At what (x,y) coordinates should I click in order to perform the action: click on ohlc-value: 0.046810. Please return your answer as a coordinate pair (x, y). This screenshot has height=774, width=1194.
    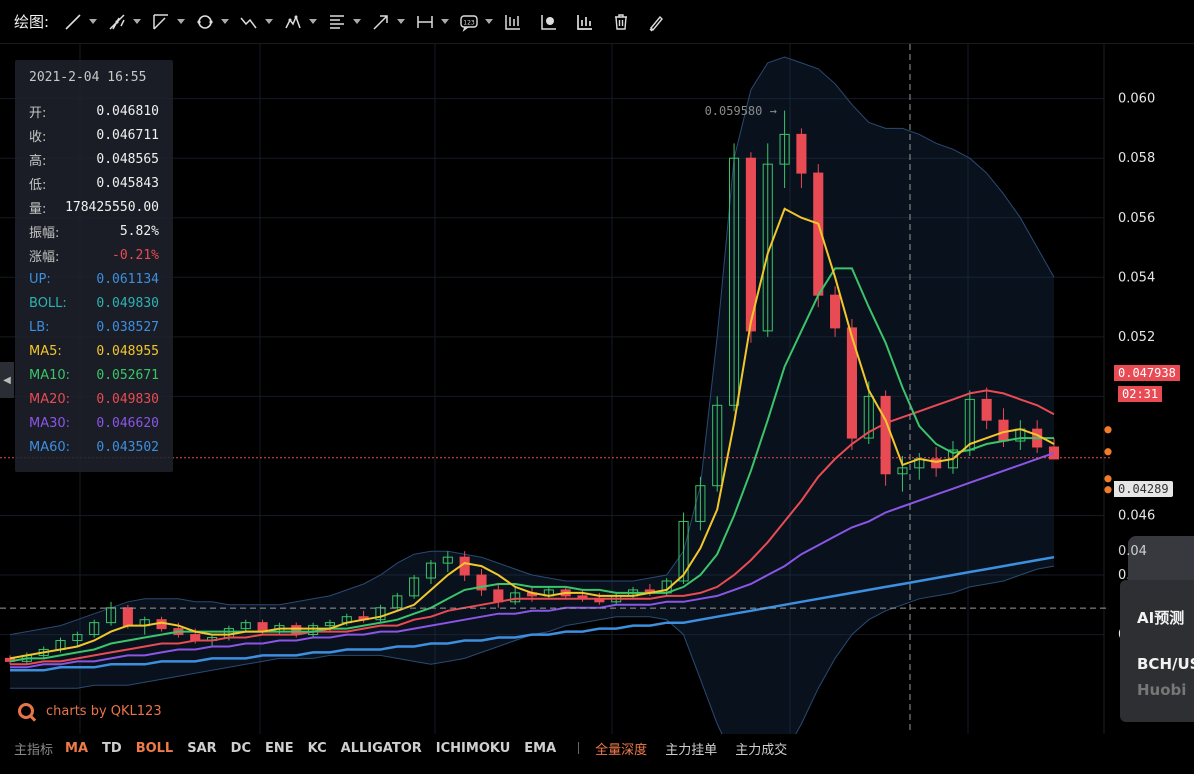
    Looking at the image, I should click on (127, 111).